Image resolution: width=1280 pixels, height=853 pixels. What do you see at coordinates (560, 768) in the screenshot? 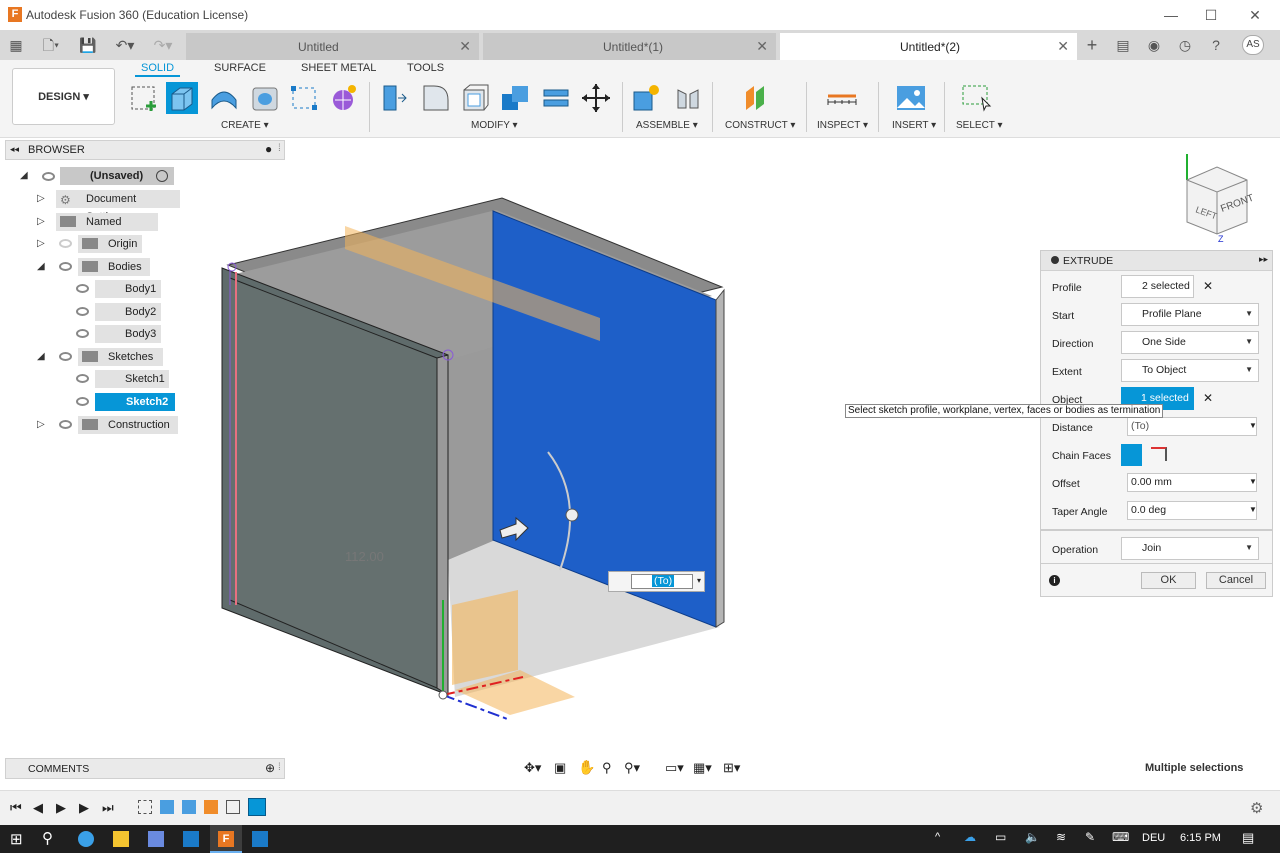
I see `look-at-icon: ▣` at bounding box center [560, 768].